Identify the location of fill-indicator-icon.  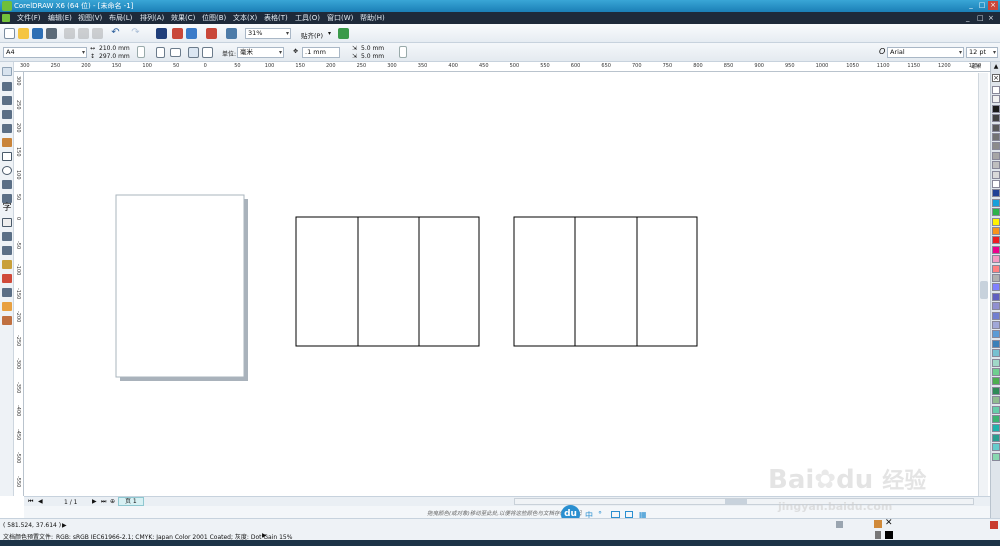
(878, 524).